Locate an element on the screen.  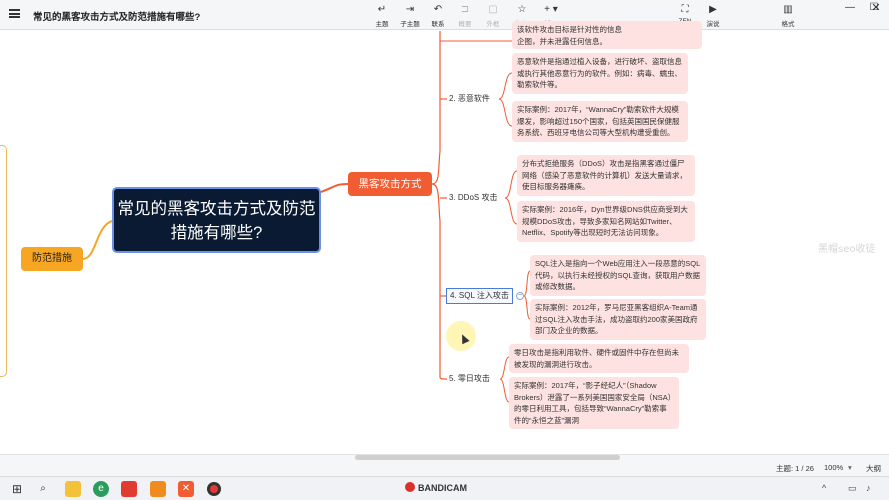
os-taskbar: ⊞ ⌕ e ✕ BANDICAM ^ ▭ ♪ is located at coordinates (444, 488).